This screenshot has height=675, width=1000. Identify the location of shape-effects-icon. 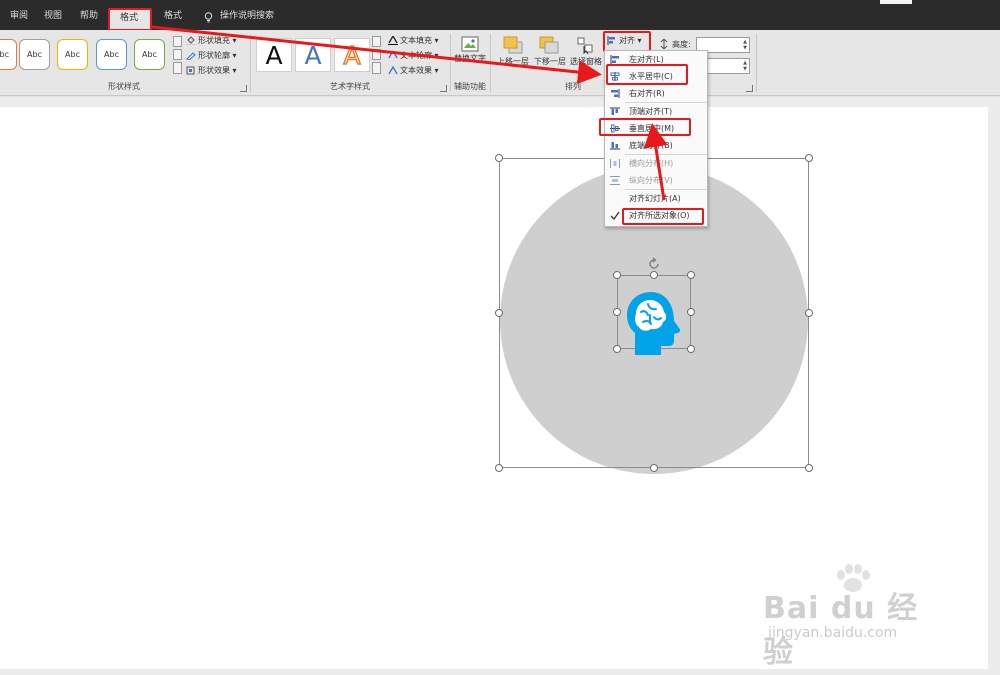
(190, 70).